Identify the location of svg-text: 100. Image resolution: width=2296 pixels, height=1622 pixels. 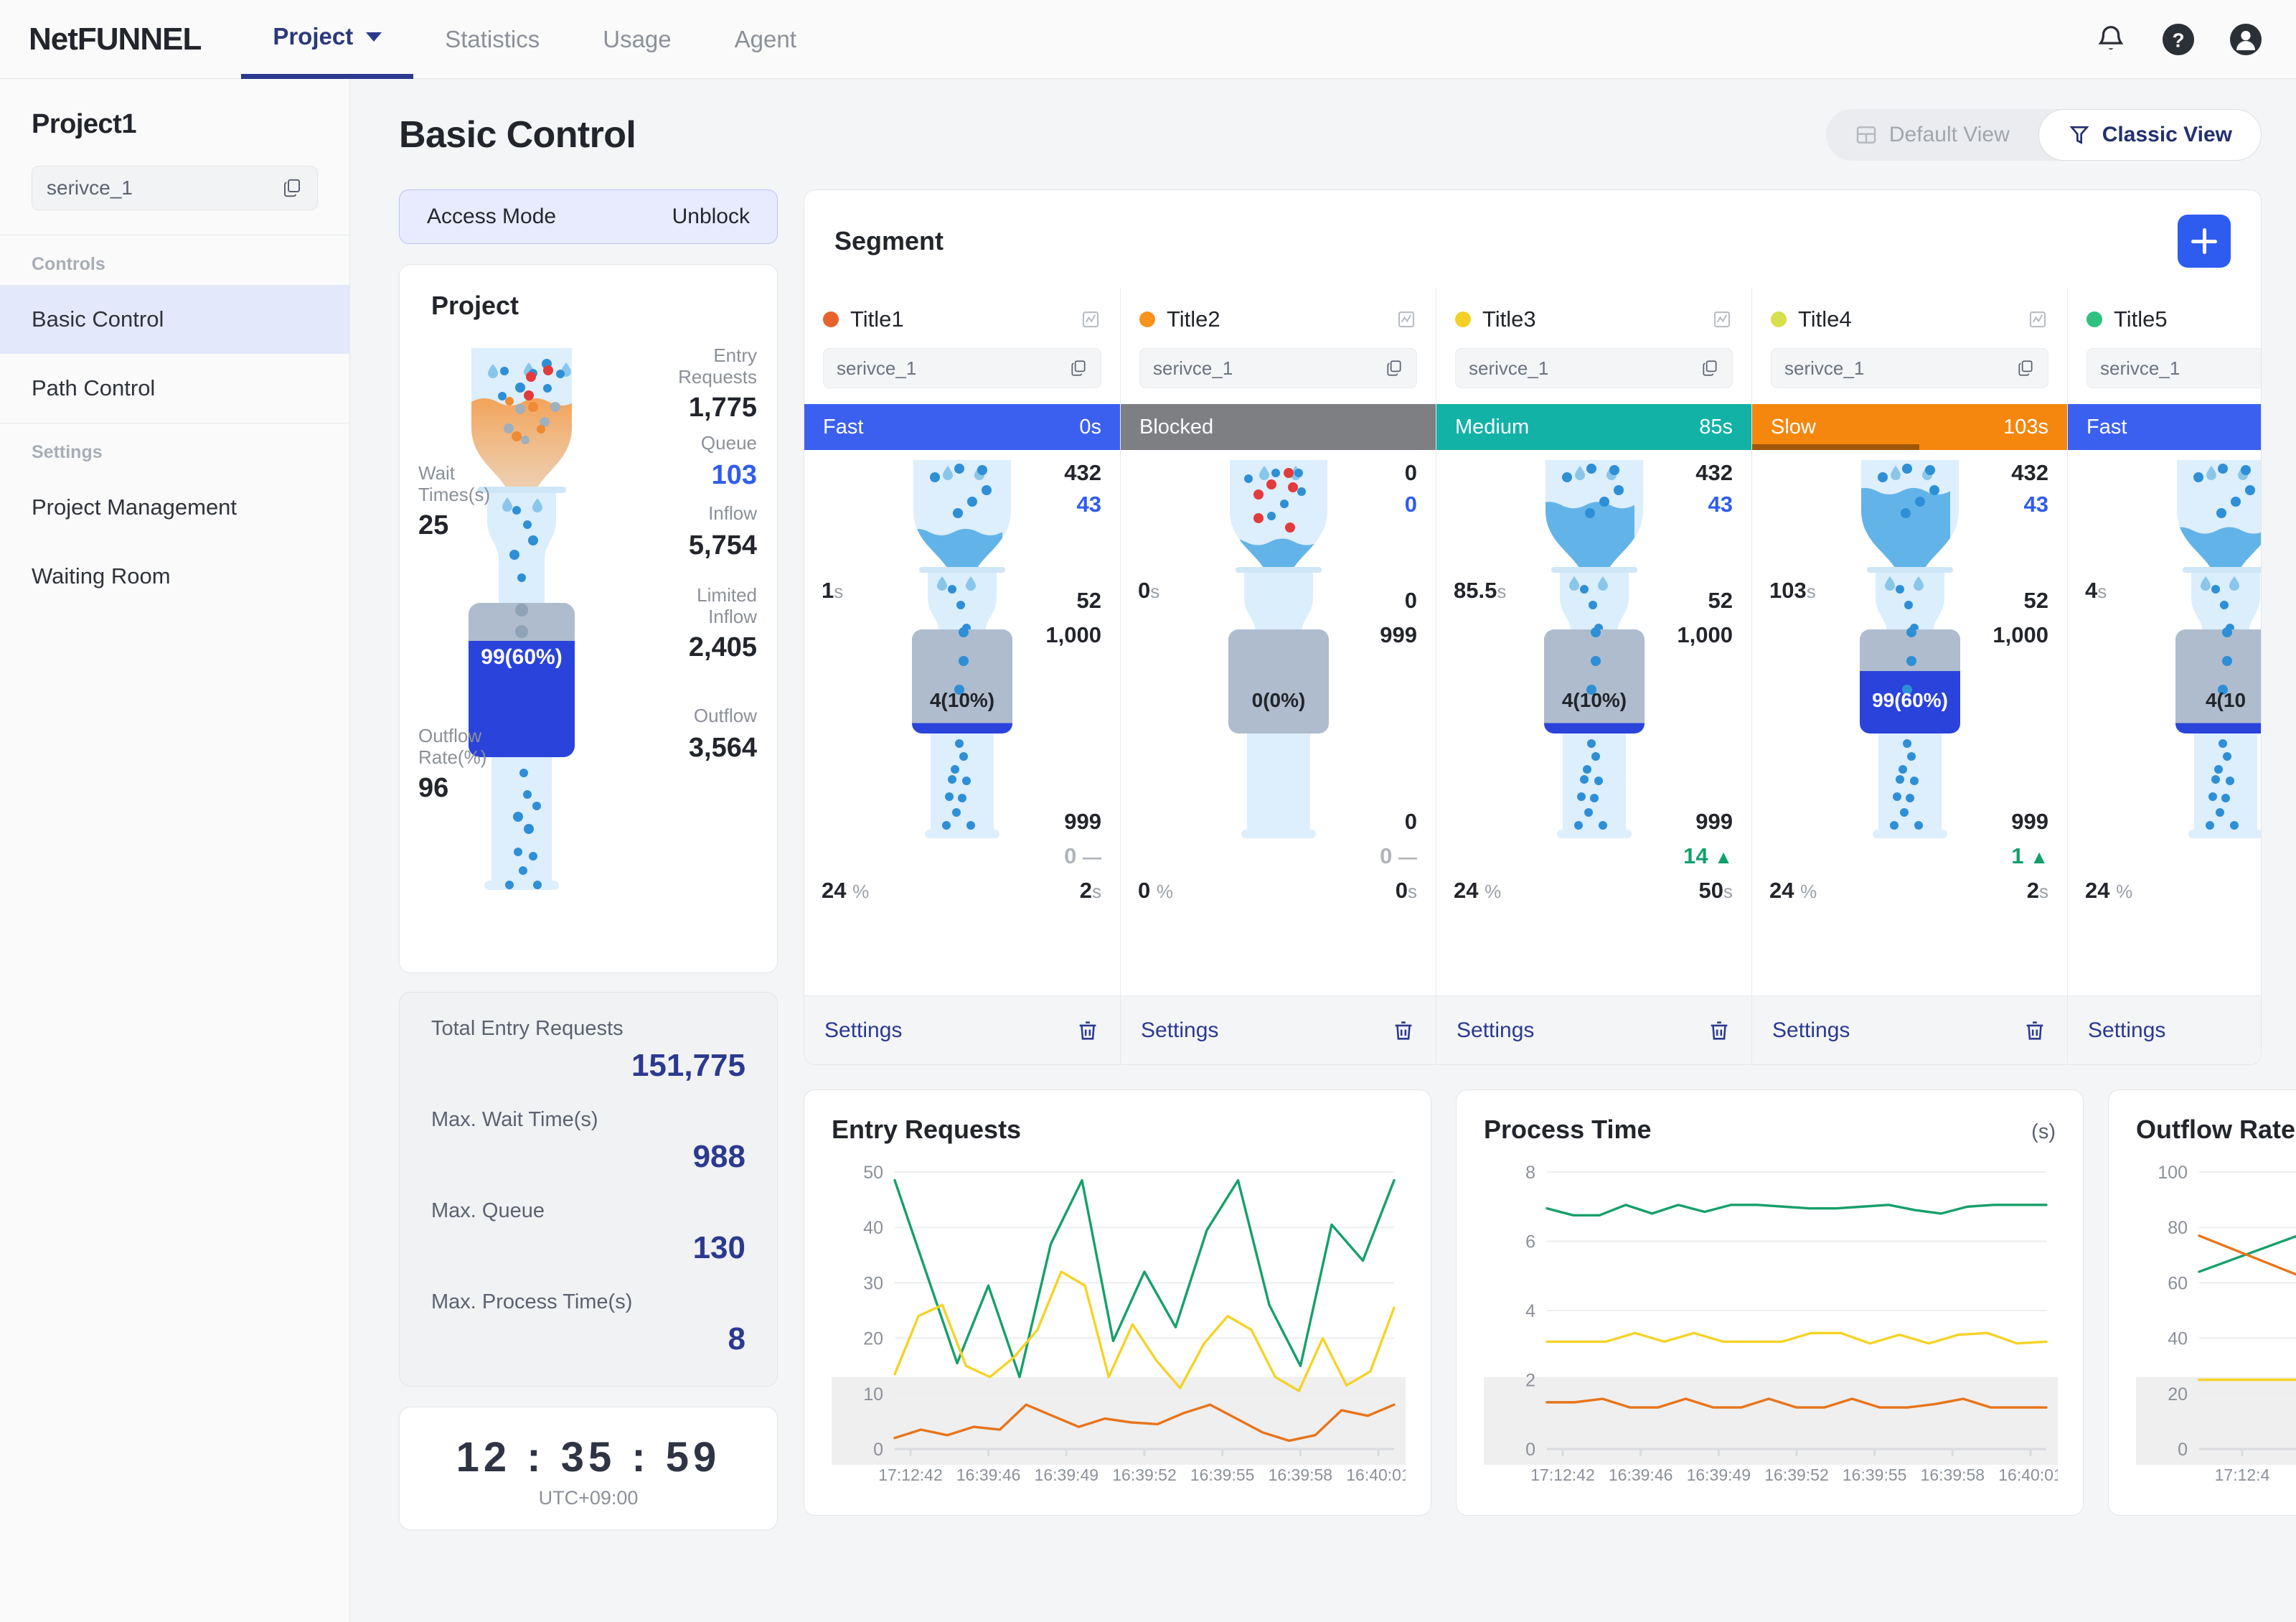
(2173, 1173).